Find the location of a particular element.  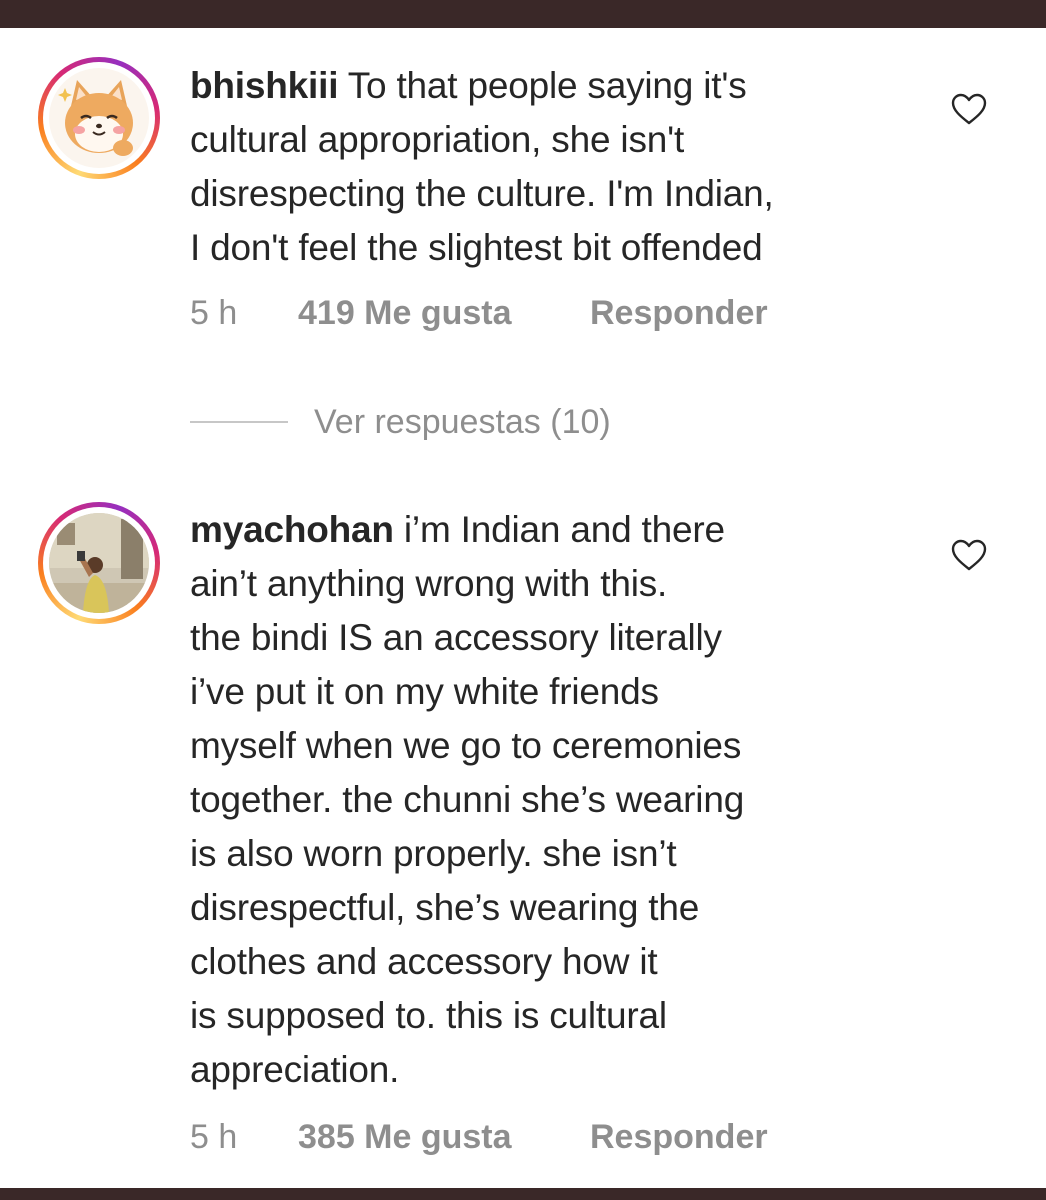

comment-text-line: disrespecting the culture. I'm Indian, is located at coordinates (482, 193).